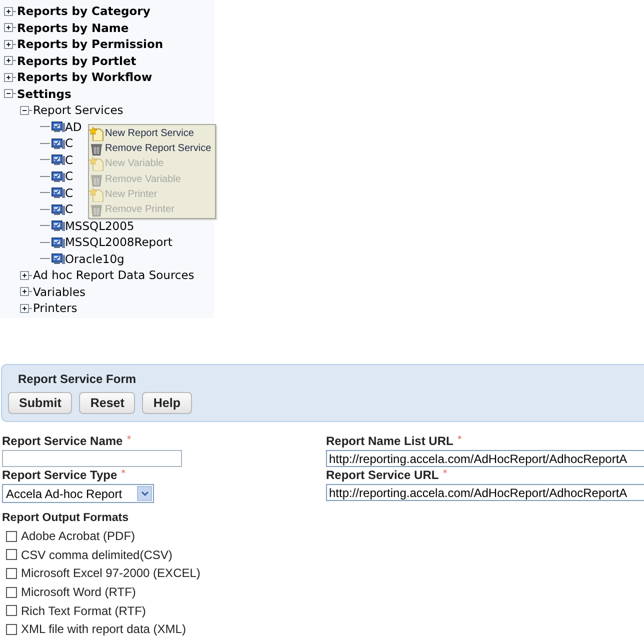 Image resolution: width=644 pixels, height=640 pixels. What do you see at coordinates (118, 242) in the screenshot?
I see `tree-item: MSSQL2008Report` at bounding box center [118, 242].